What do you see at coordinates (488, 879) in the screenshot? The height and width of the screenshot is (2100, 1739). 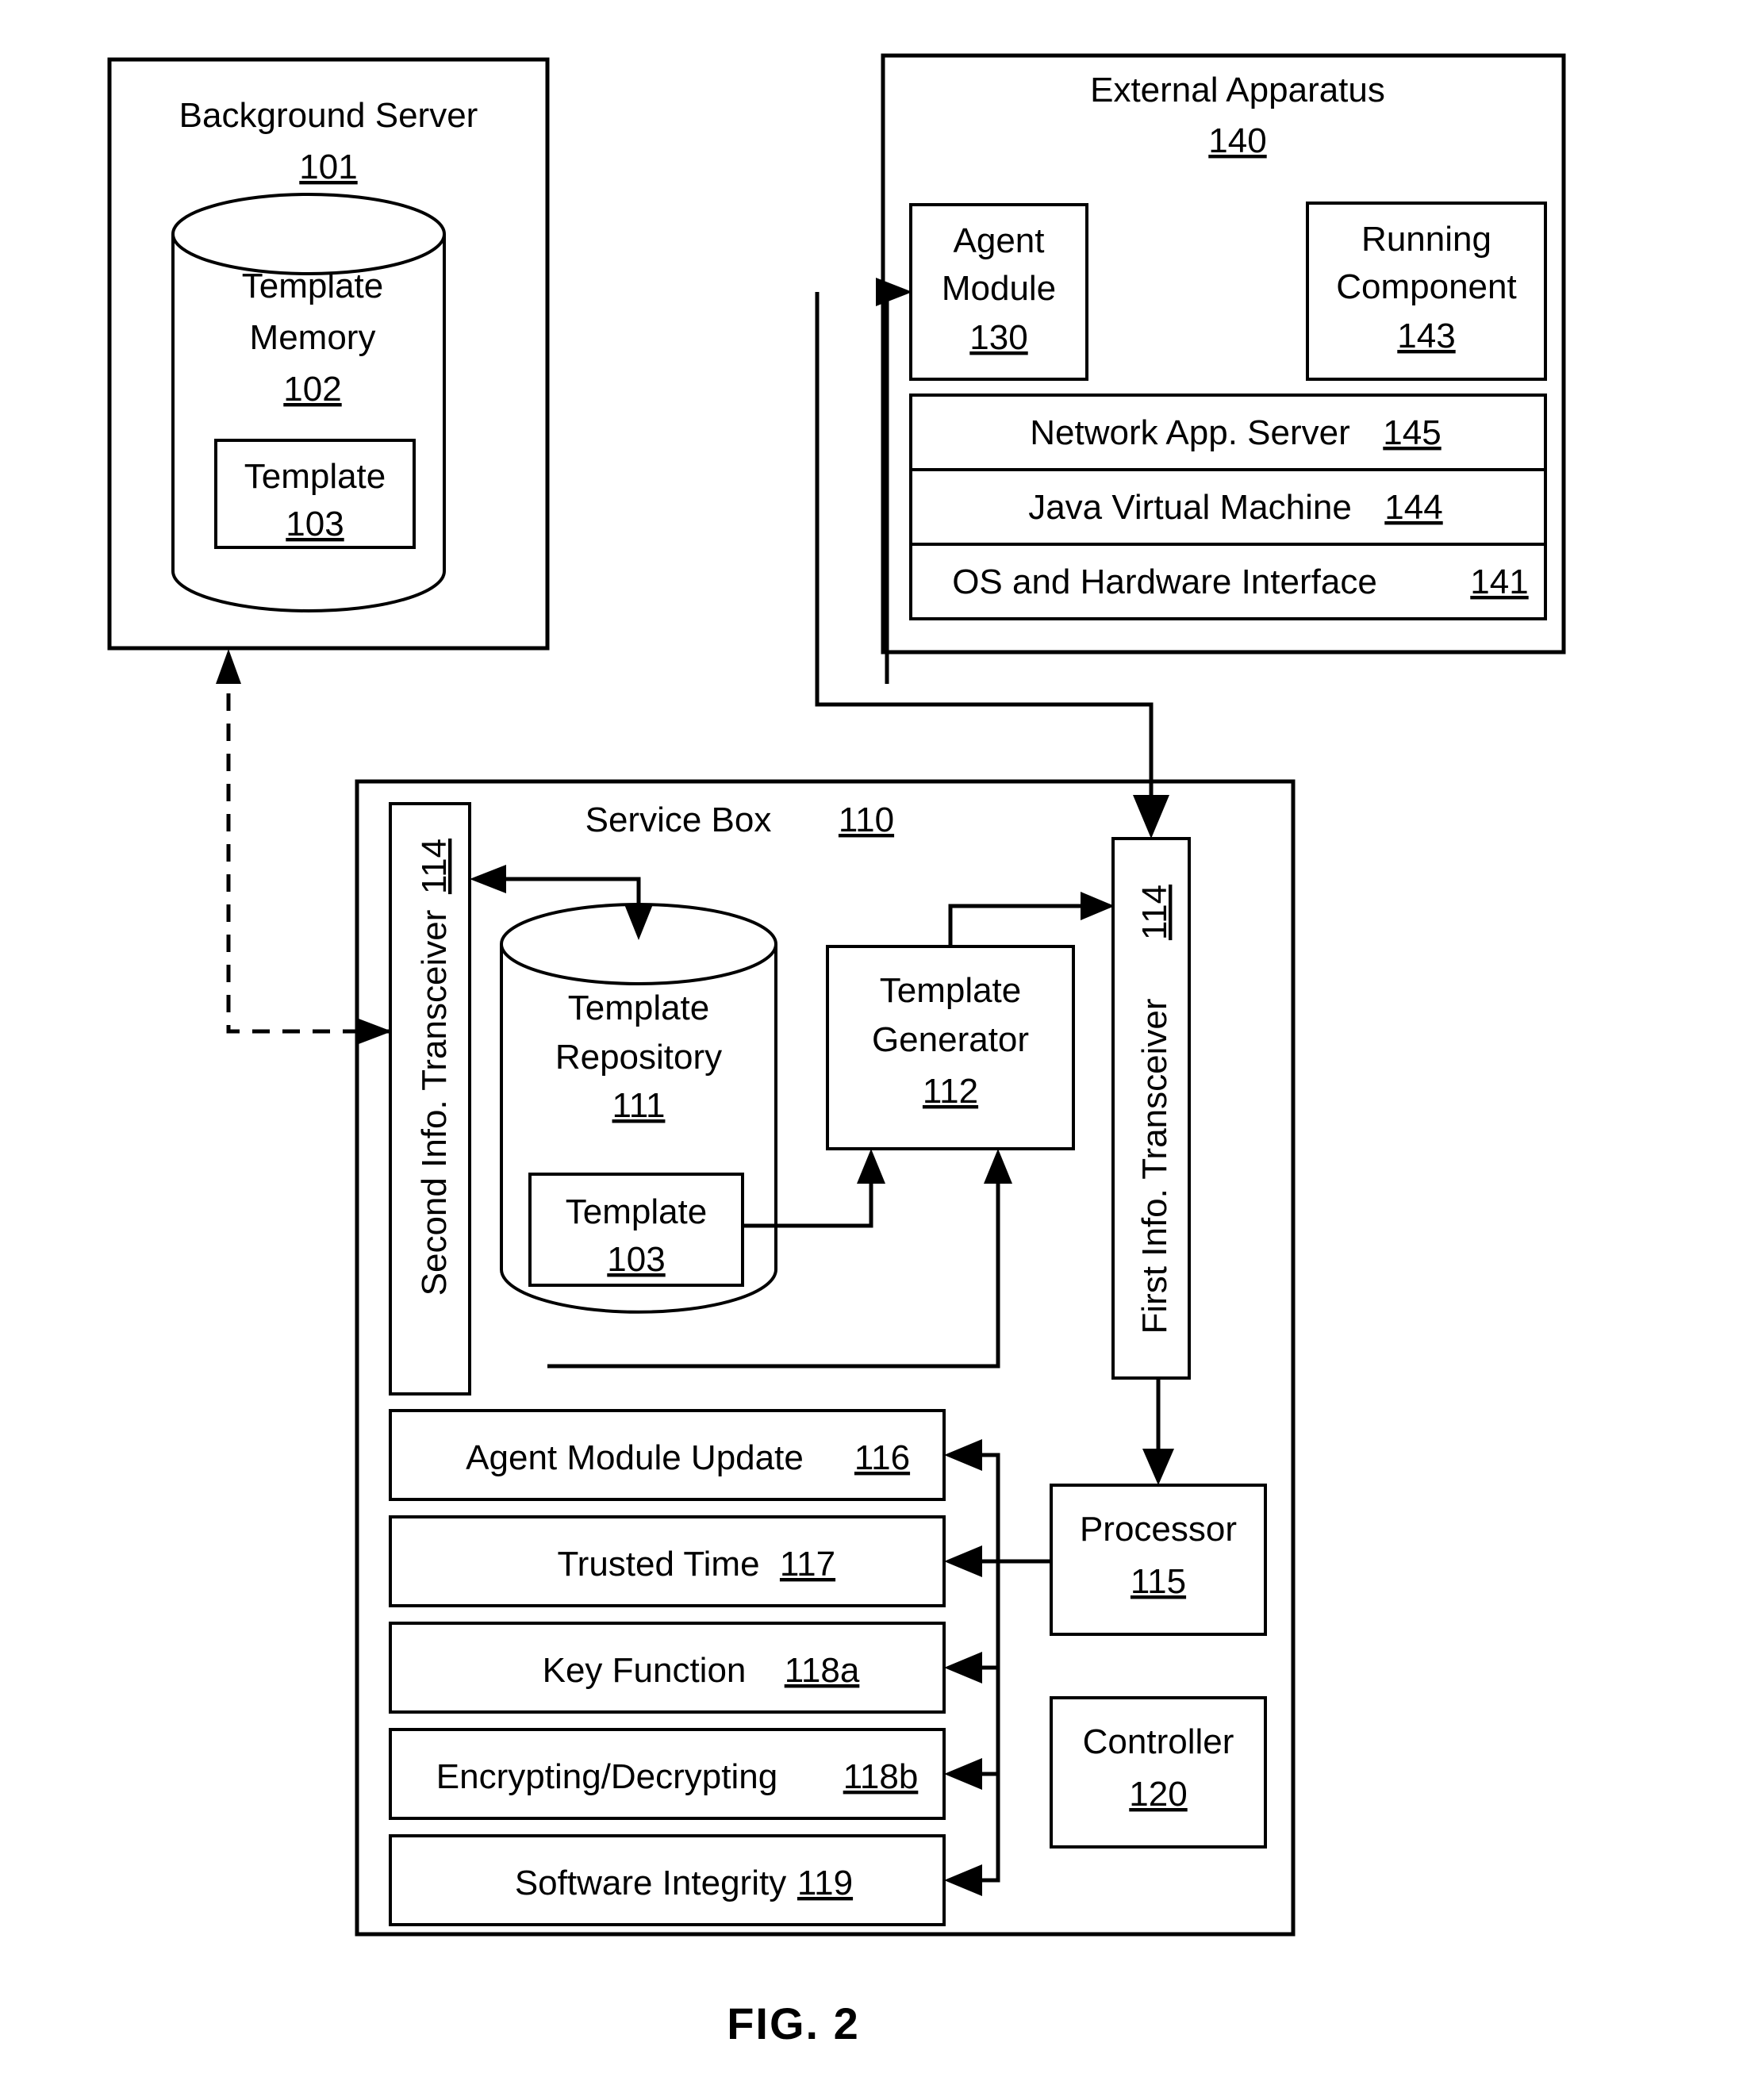 I see `arrowhead-second-transceiver-left` at bounding box center [488, 879].